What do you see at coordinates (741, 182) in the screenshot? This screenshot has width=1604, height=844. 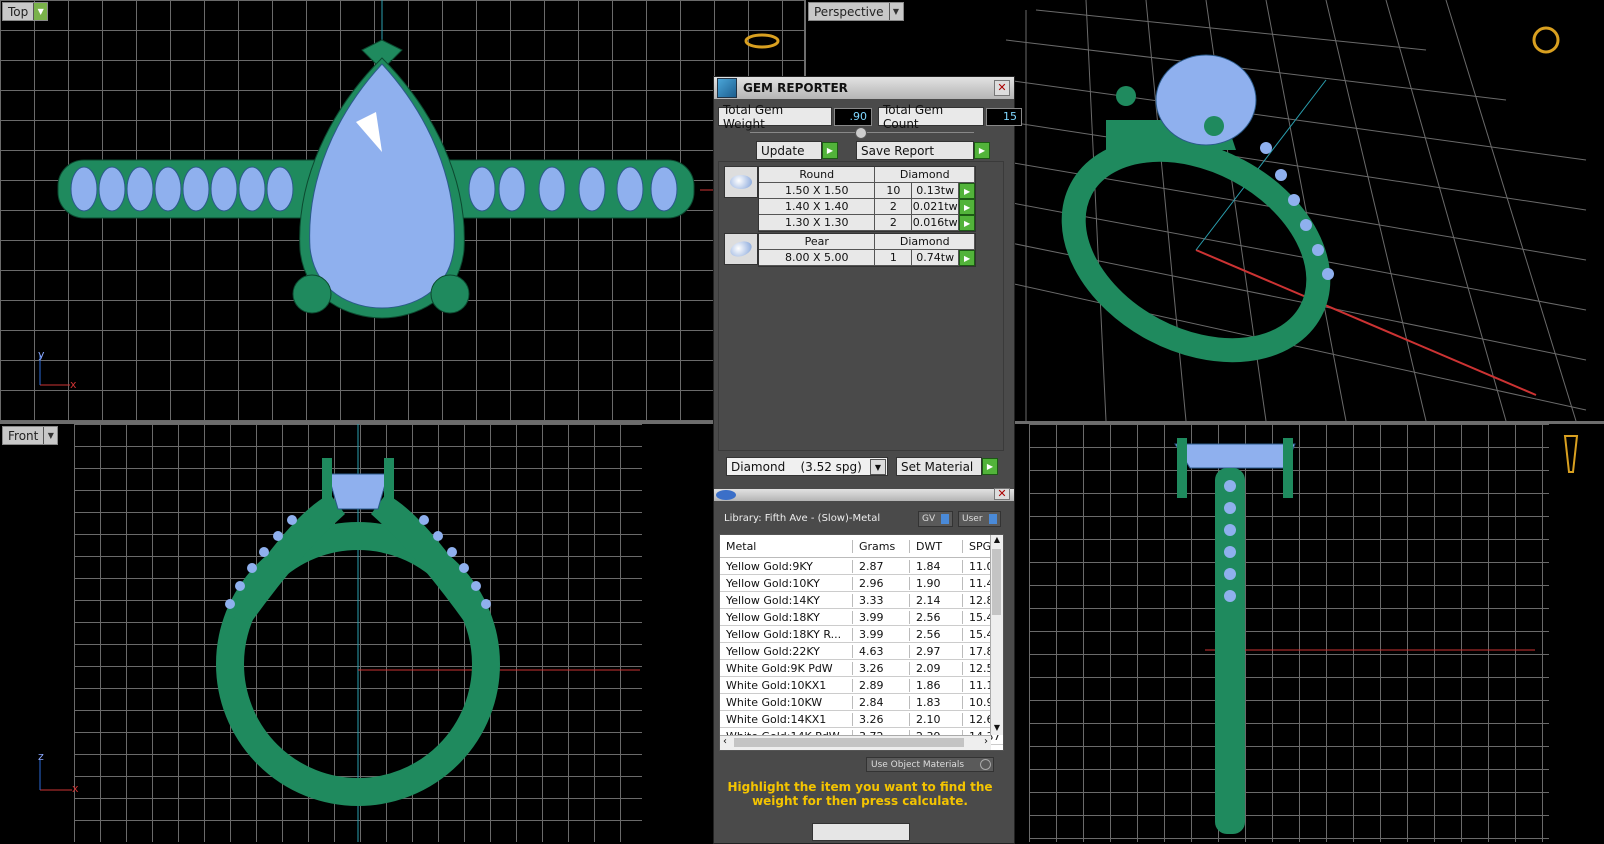 I see `round-gem-thumbnail` at bounding box center [741, 182].